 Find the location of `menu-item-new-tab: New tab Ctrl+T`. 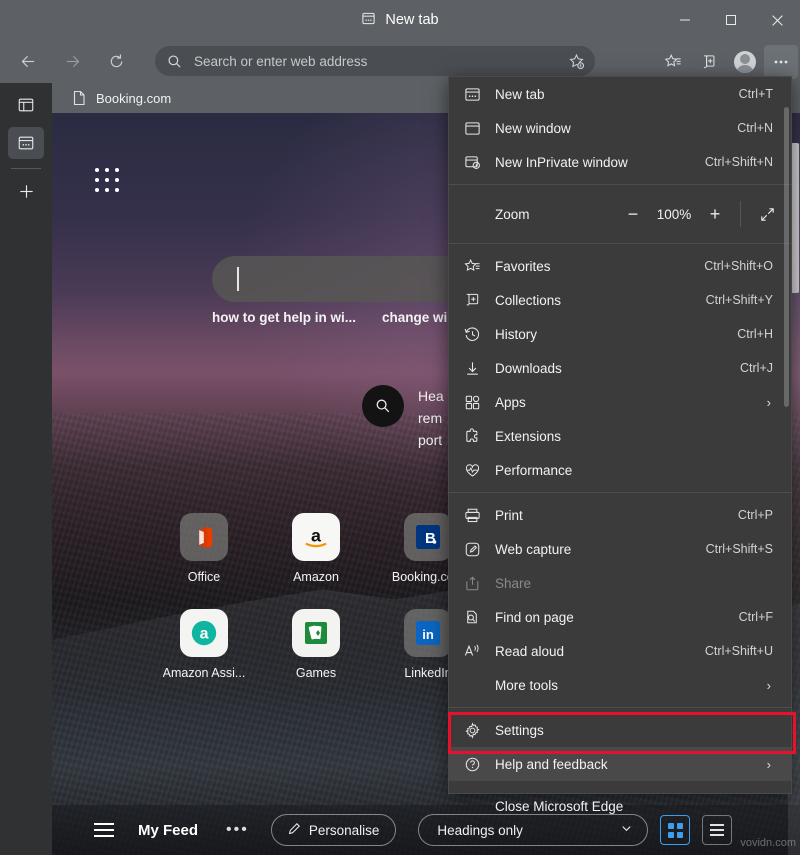

menu-item-new-tab: New tab Ctrl+T is located at coordinates (620, 94).